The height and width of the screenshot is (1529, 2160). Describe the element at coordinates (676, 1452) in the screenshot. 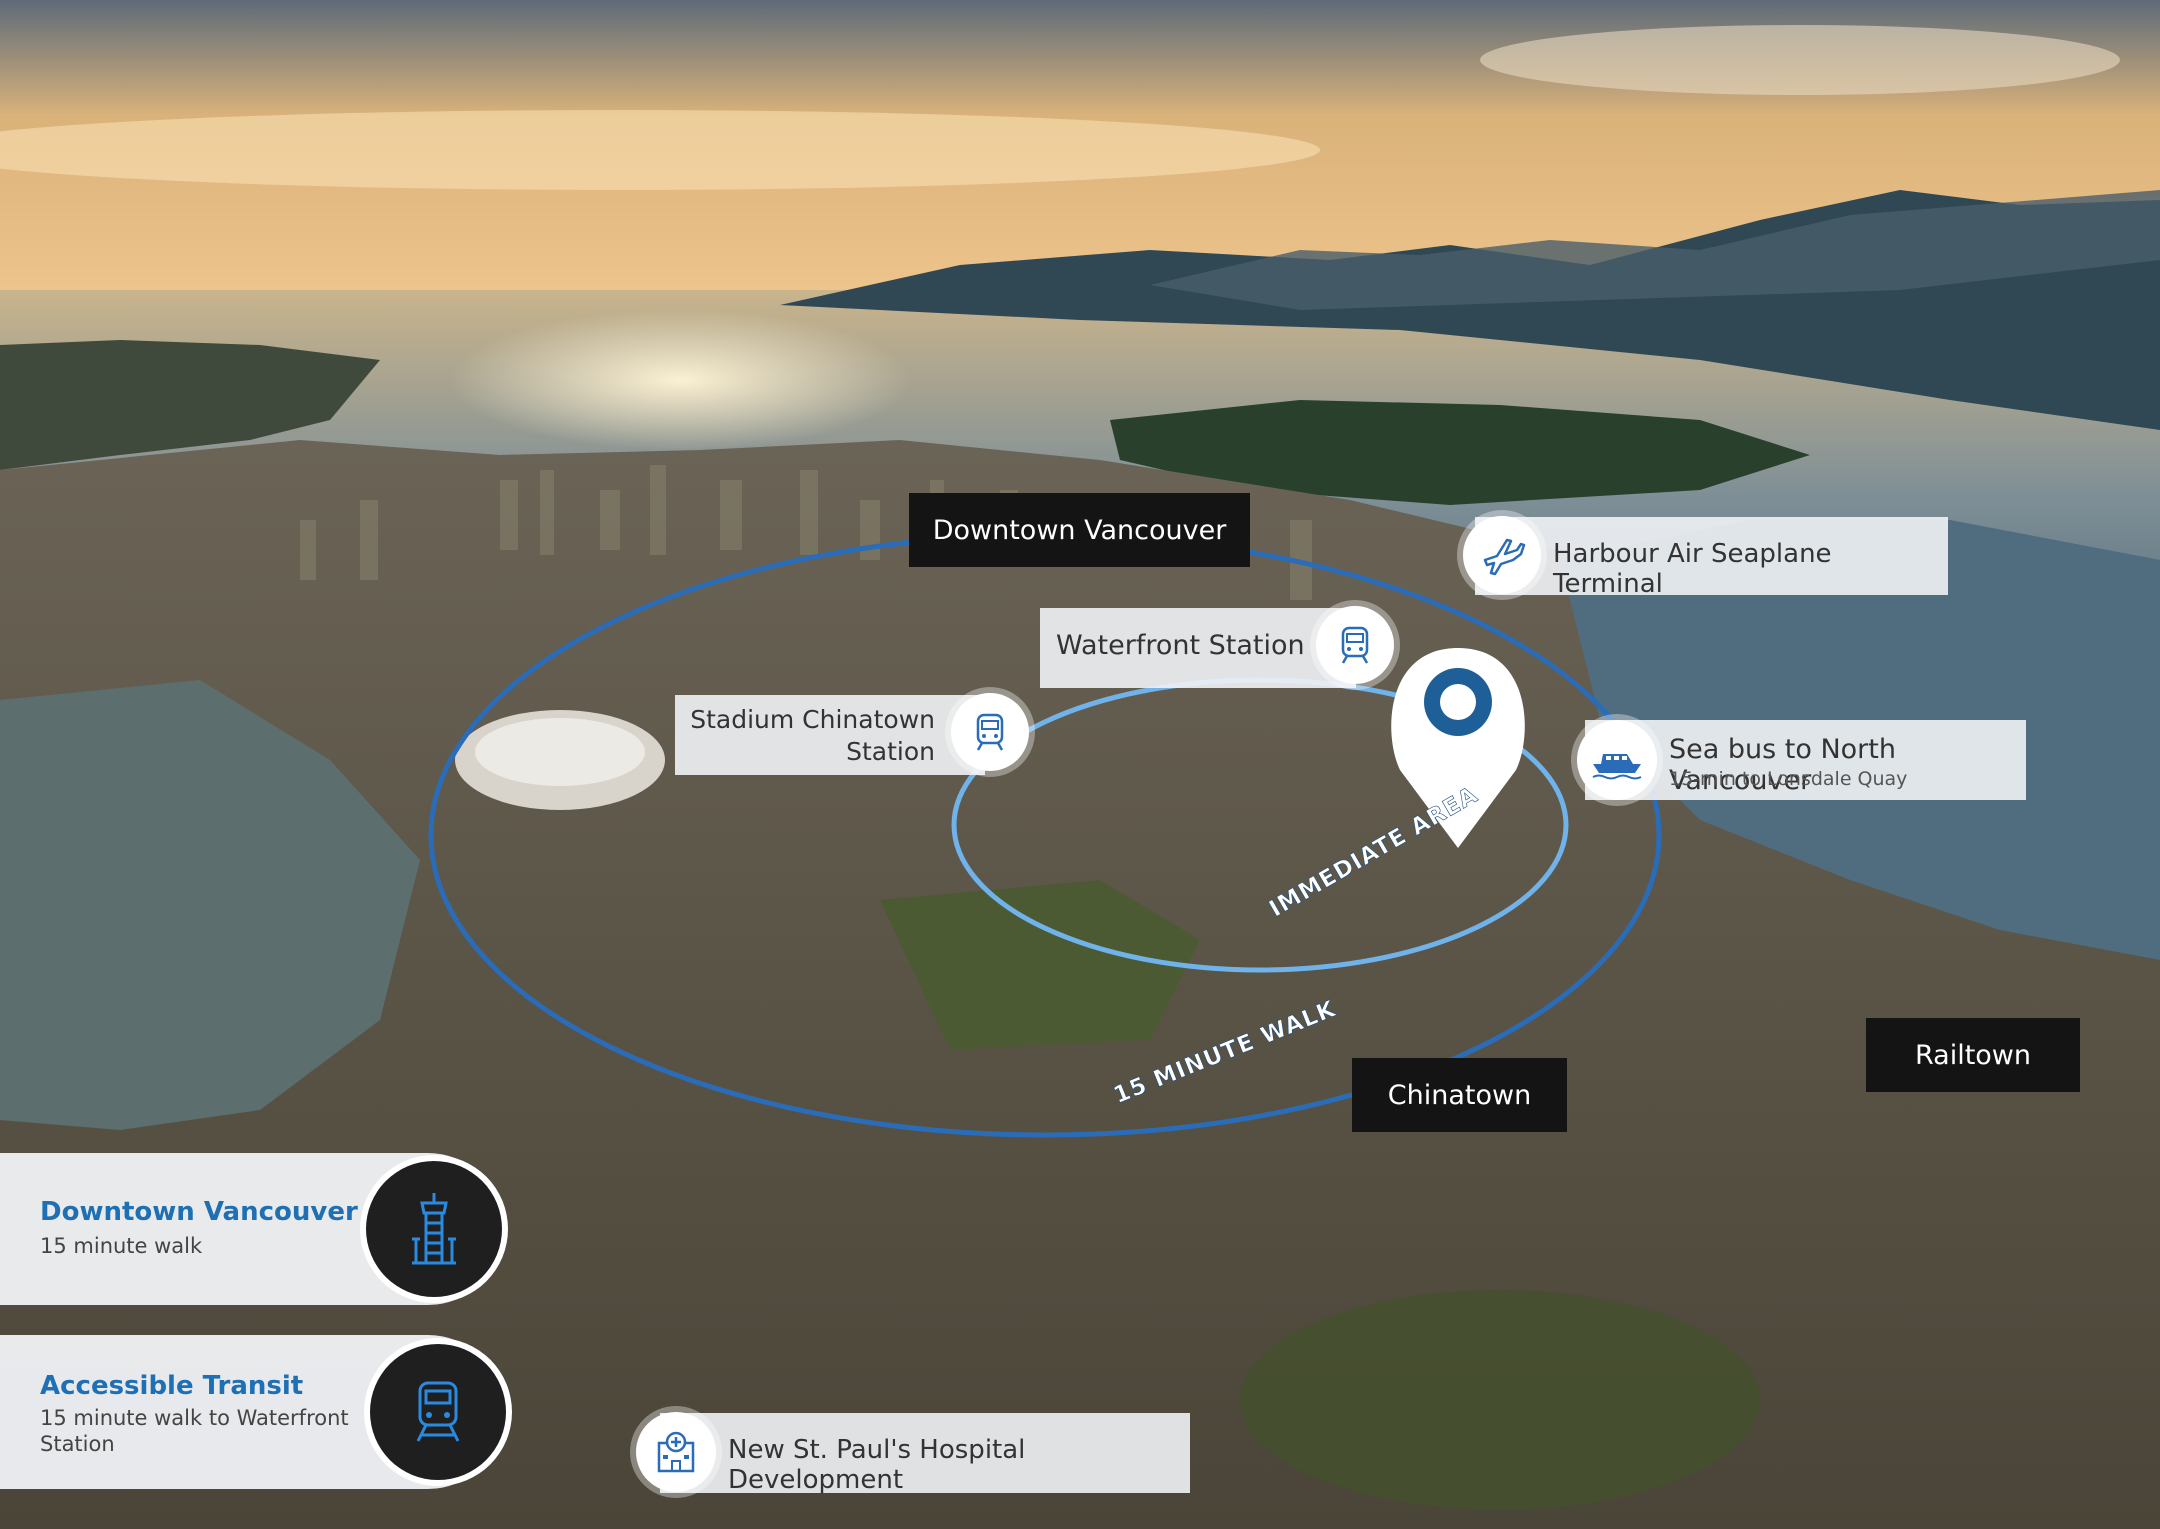

I see `hospital-icon` at that location.